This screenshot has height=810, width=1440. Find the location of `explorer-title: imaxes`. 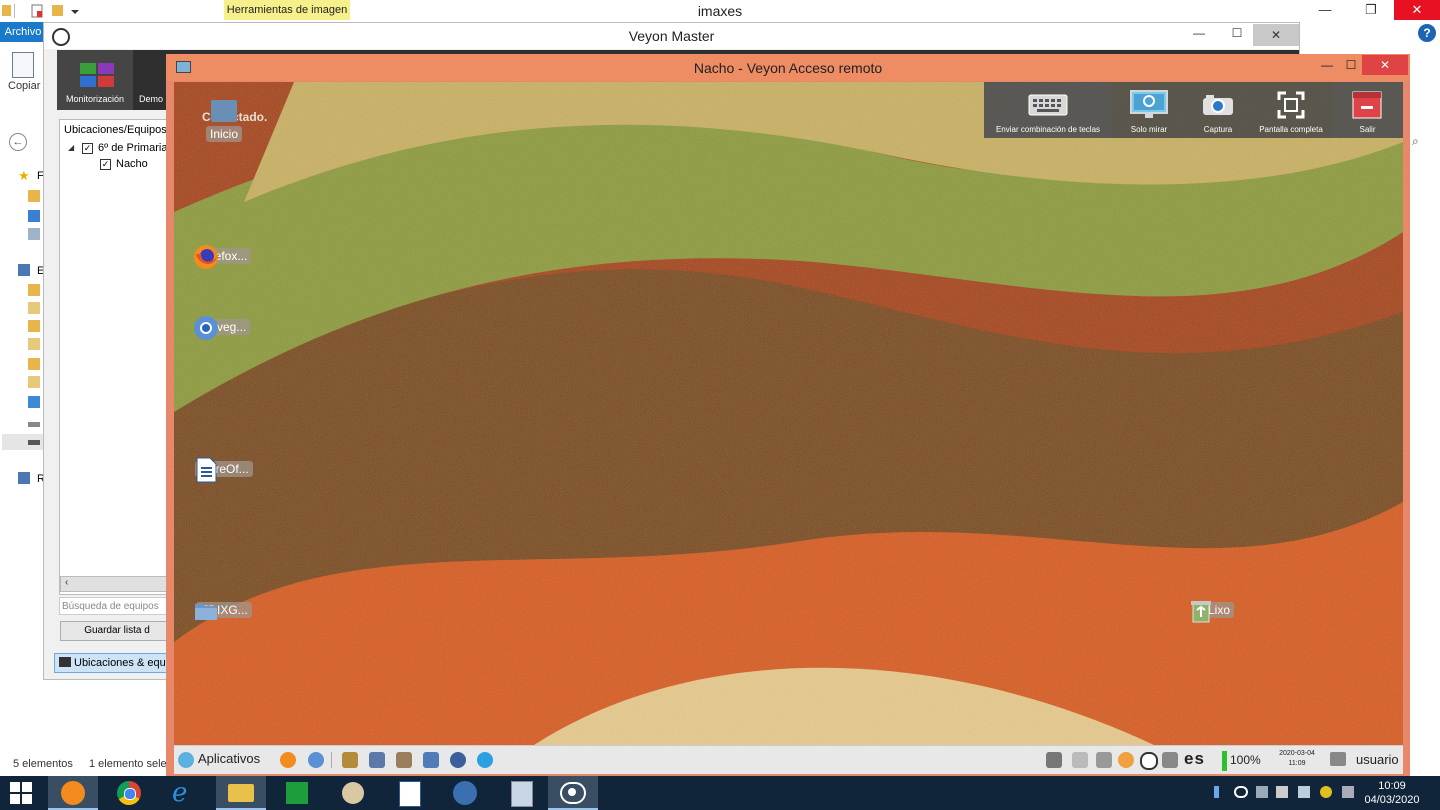

explorer-title: imaxes is located at coordinates (720, 11).